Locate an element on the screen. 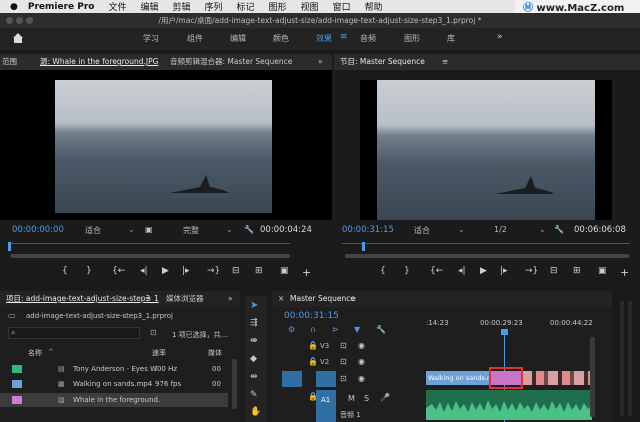 This screenshot has width=640, height=422. tab-audio: 音频 is located at coordinates (368, 38).